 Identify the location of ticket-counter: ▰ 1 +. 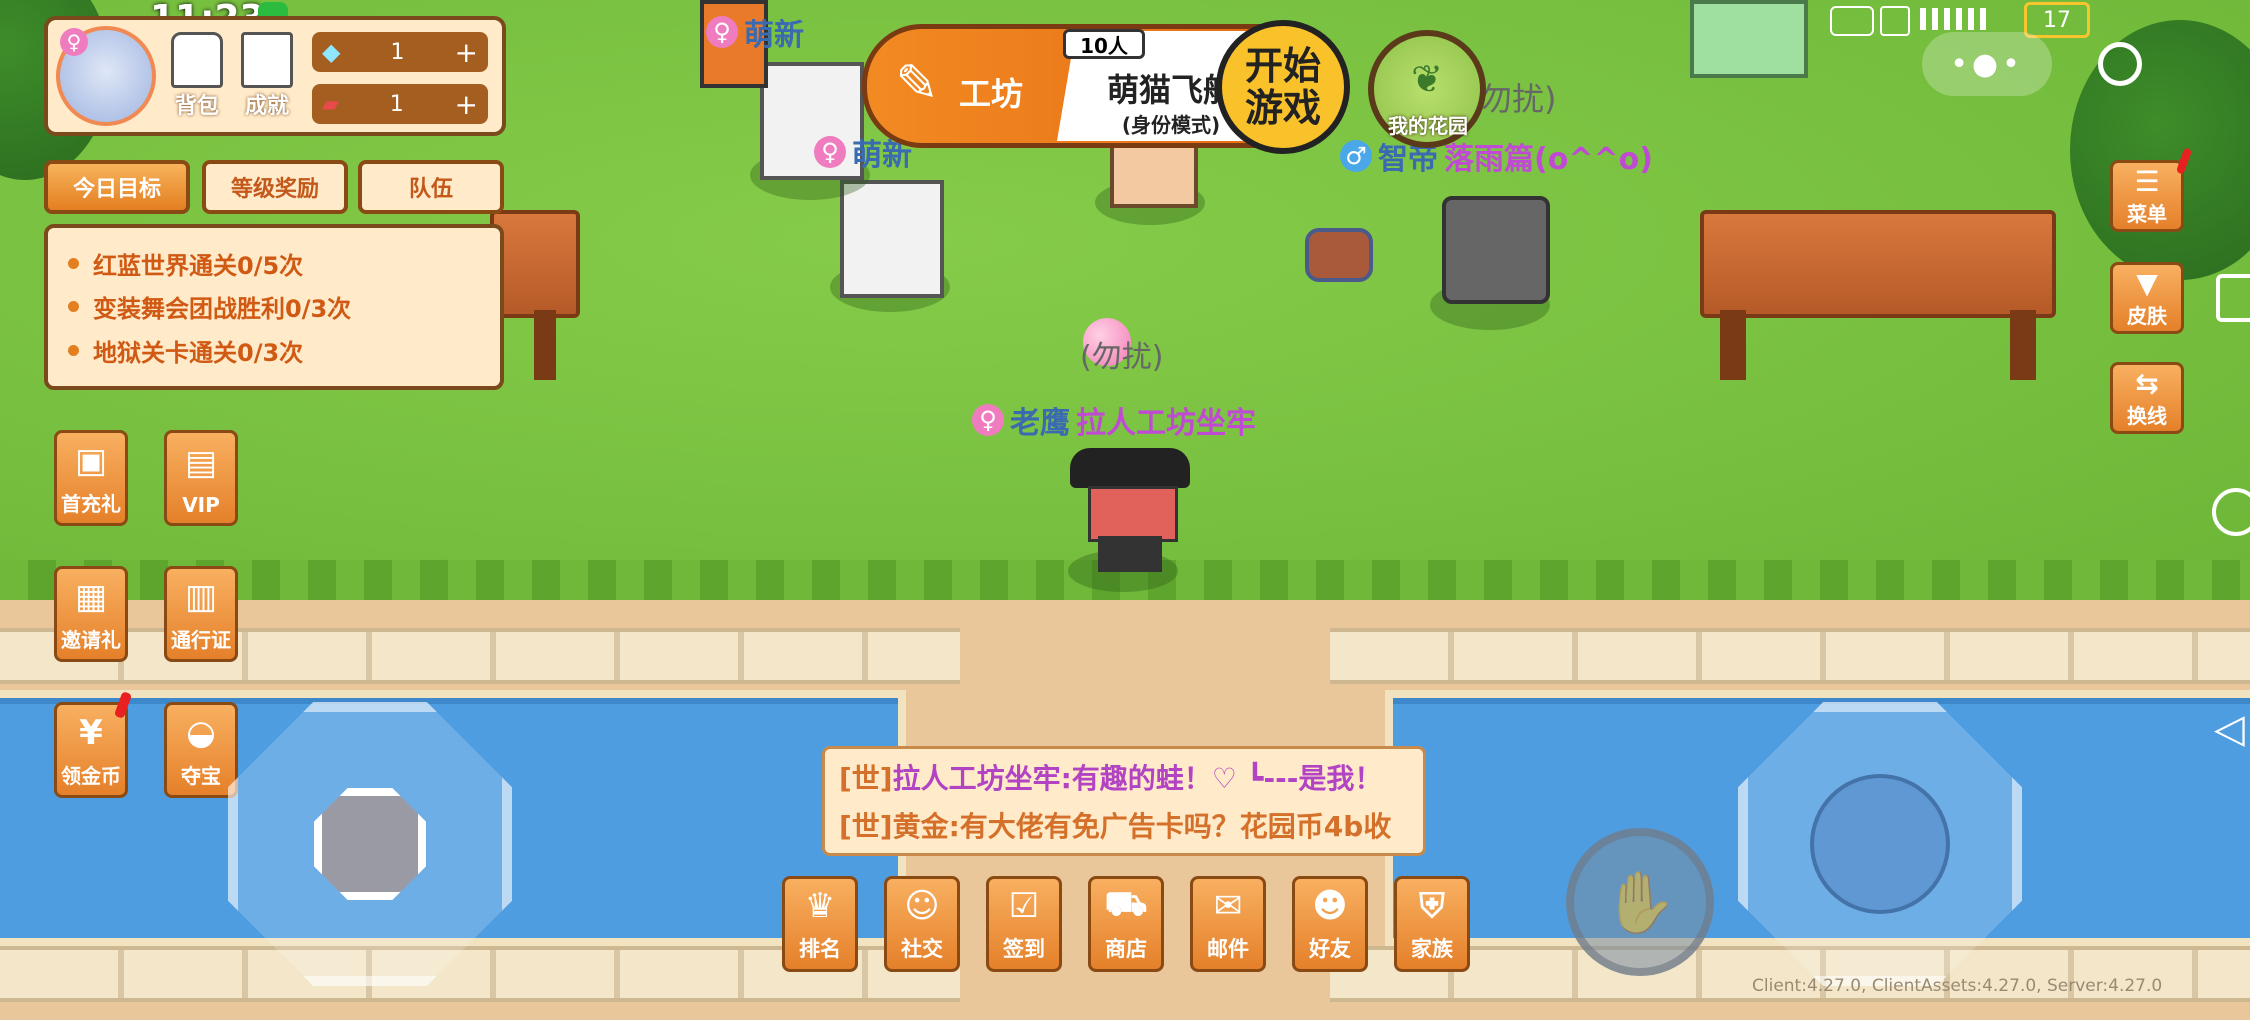
(400, 104).